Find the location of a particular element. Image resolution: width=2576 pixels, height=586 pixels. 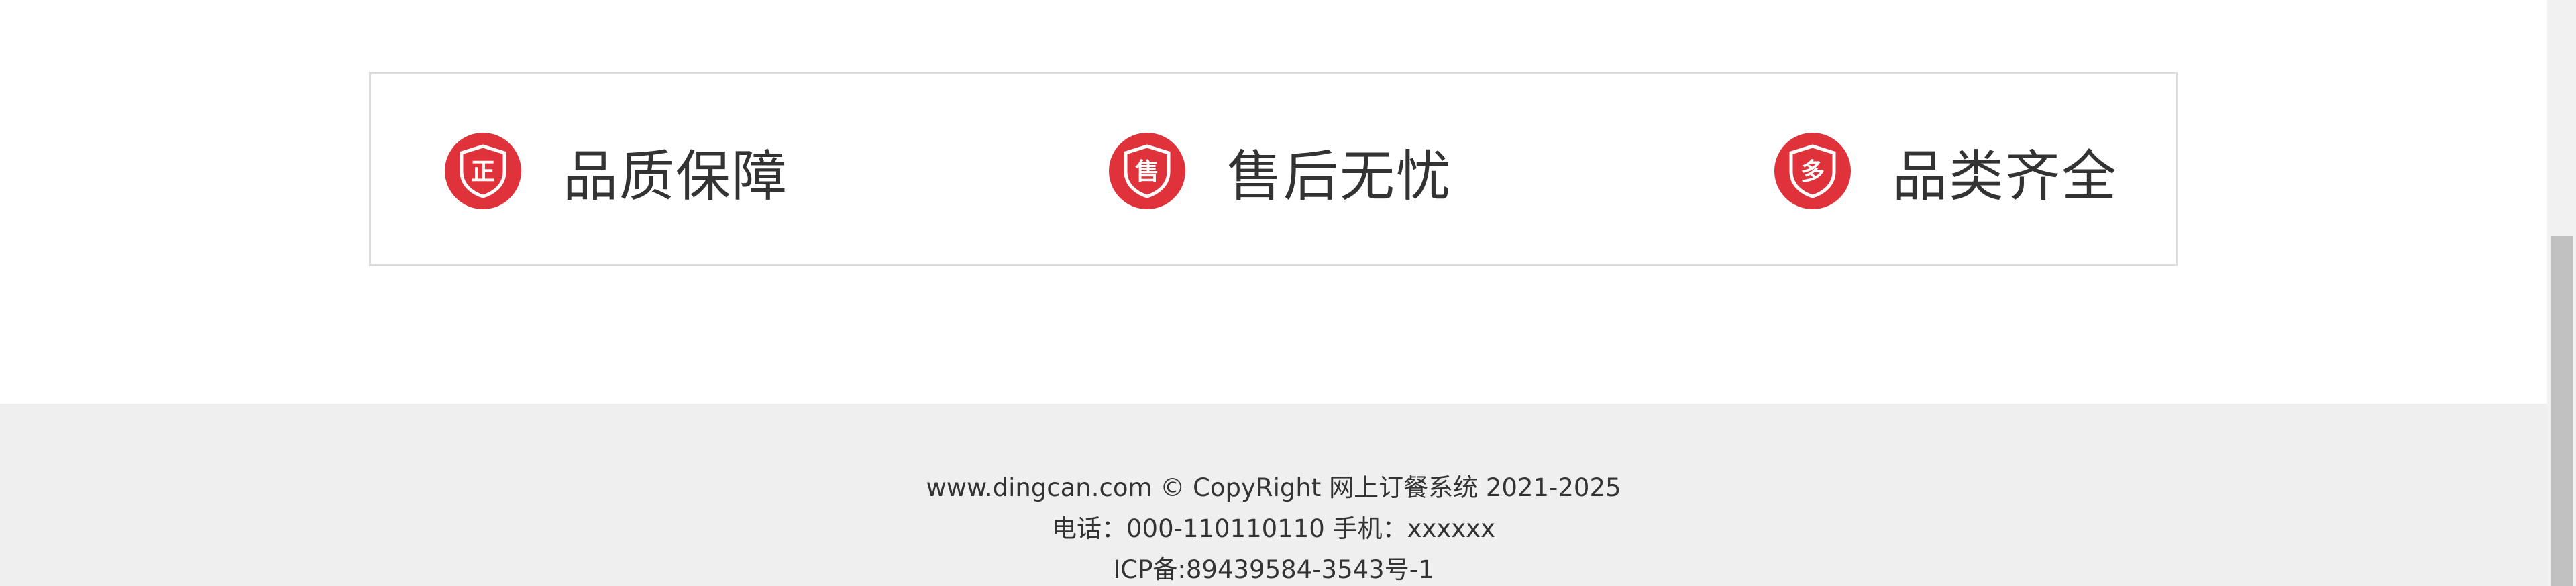

vertical-scrollbar is located at coordinates (2561, 293).